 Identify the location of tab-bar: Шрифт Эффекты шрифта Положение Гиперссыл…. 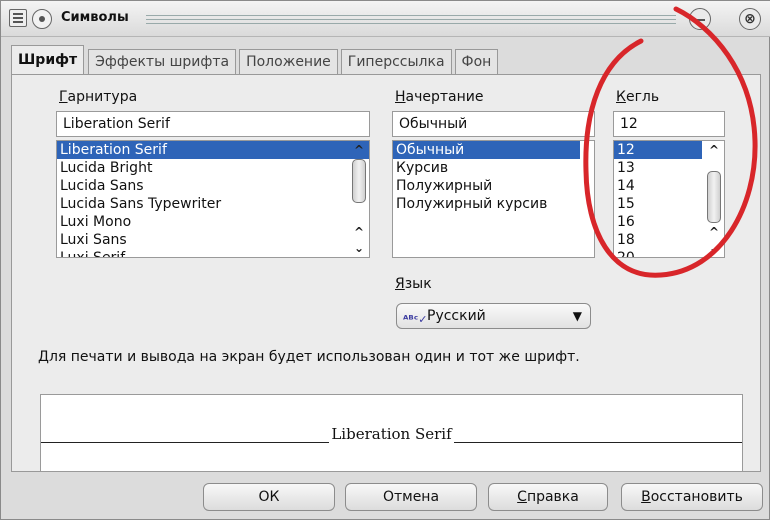
(256, 60).